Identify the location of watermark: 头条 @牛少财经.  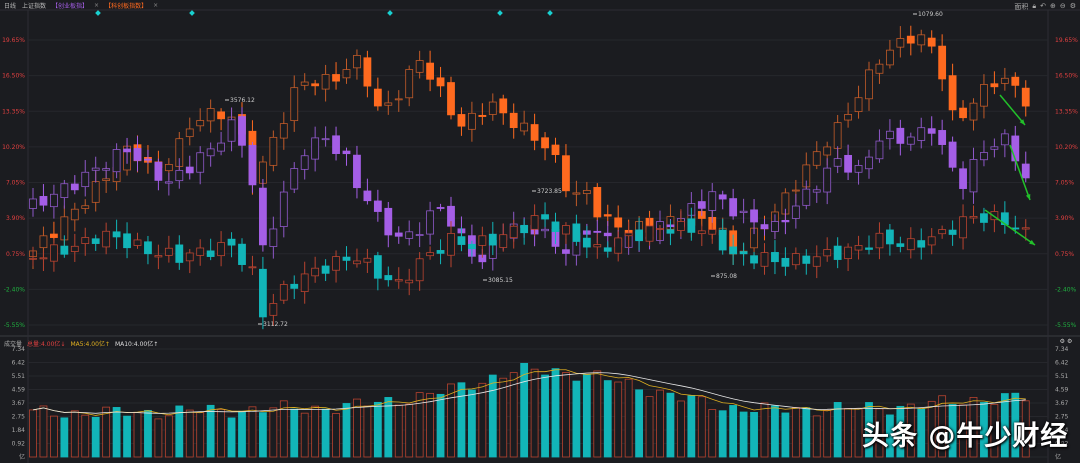
(965, 436).